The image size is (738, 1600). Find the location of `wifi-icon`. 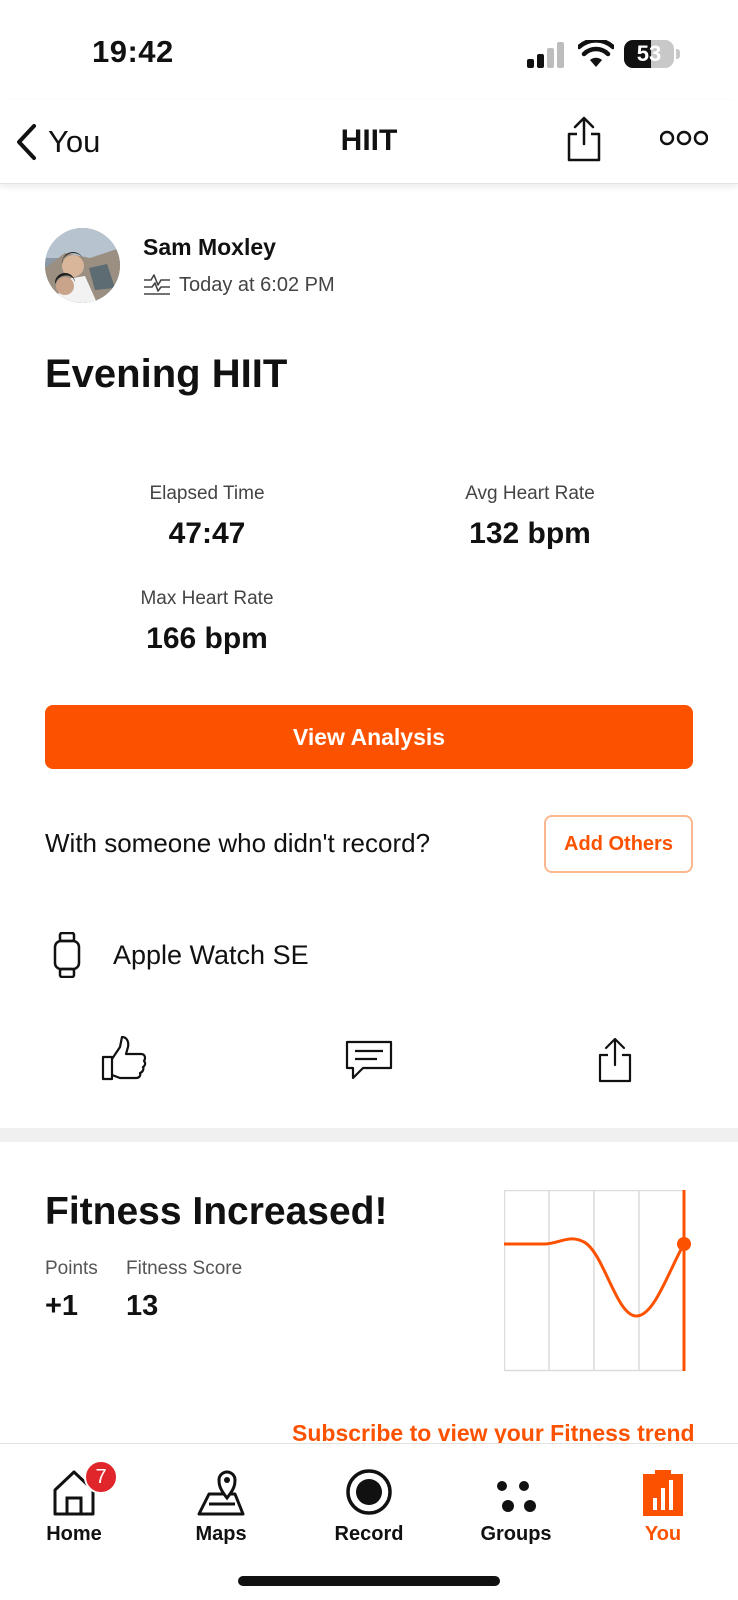

wifi-icon is located at coordinates (596, 53).